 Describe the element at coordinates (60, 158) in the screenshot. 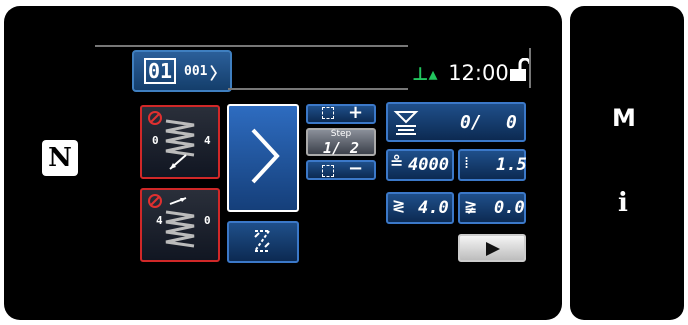

I see `nfc-icon: N` at that location.